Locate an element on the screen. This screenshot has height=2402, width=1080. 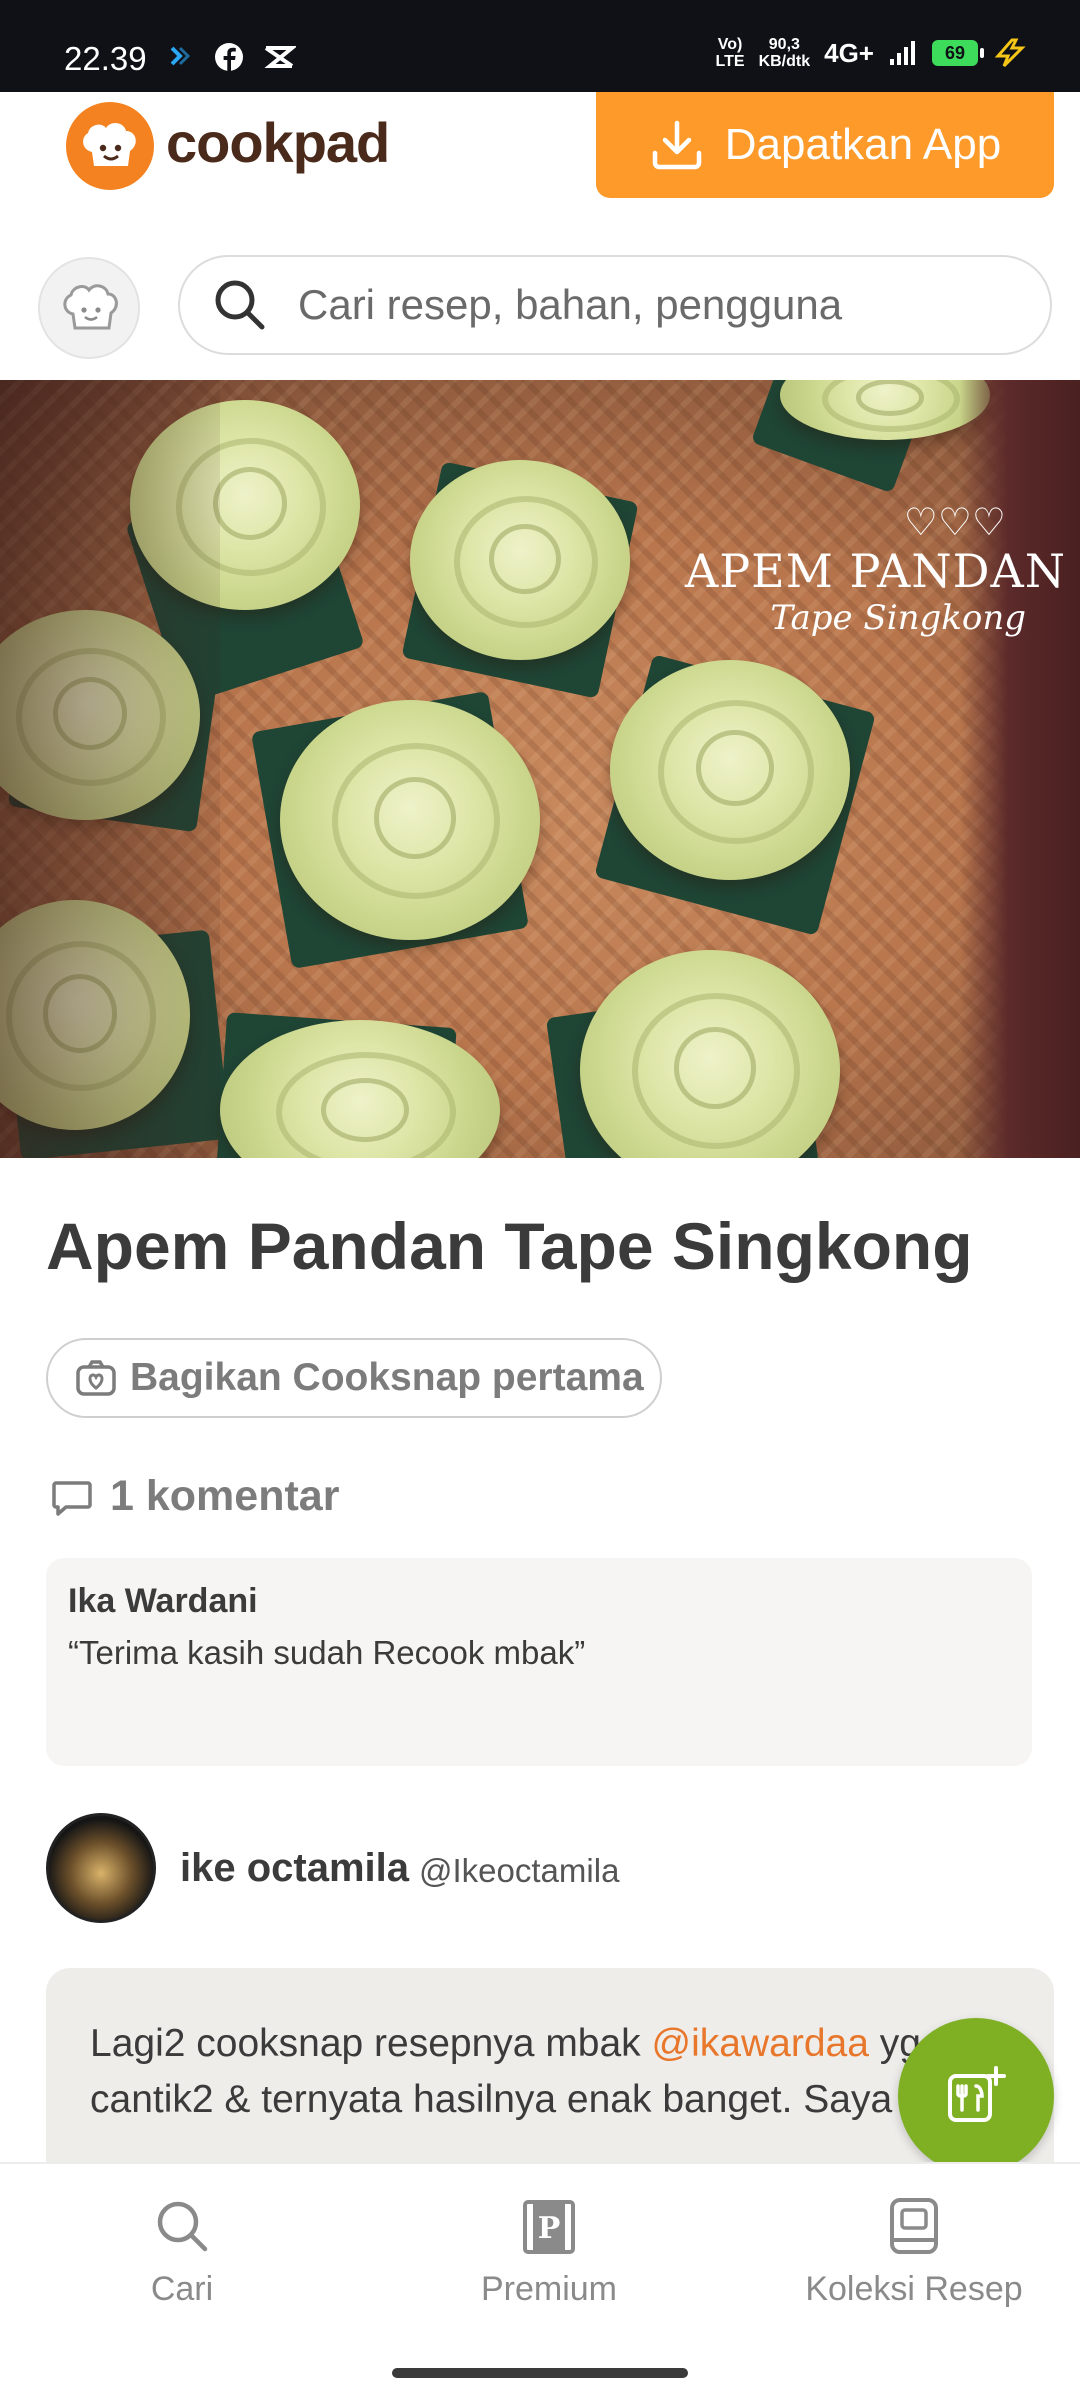
signal-icon is located at coordinates (902, 53).